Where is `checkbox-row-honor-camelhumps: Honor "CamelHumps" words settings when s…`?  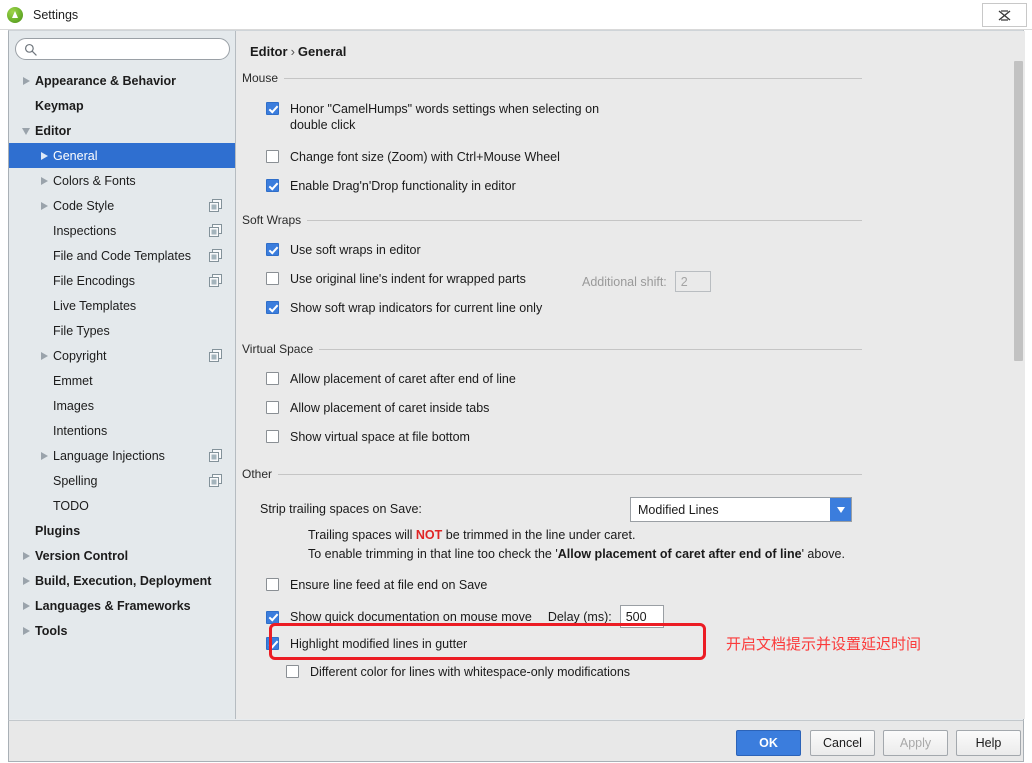 checkbox-row-honor-camelhumps: Honor "CamelHumps" words settings when s… is located at coordinates (446, 117).